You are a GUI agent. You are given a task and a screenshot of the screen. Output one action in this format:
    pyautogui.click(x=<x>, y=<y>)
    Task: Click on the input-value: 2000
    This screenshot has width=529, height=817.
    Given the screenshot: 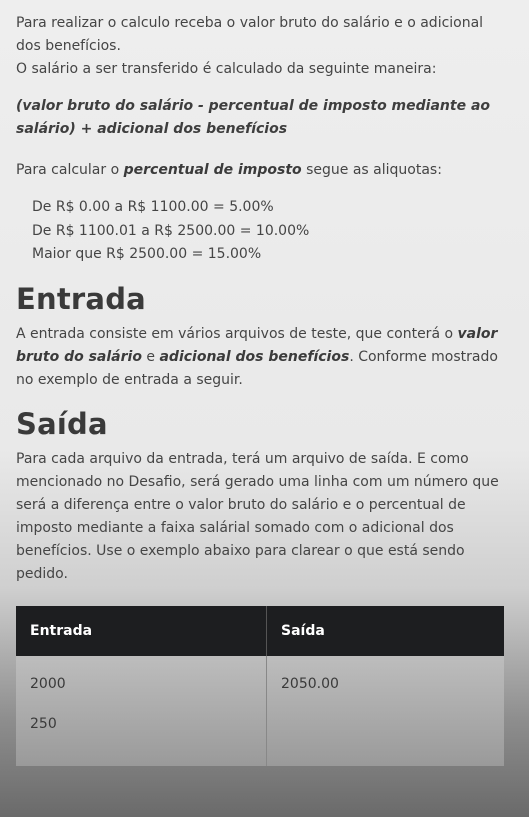 What is the action you would take?
    pyautogui.click(x=48, y=683)
    